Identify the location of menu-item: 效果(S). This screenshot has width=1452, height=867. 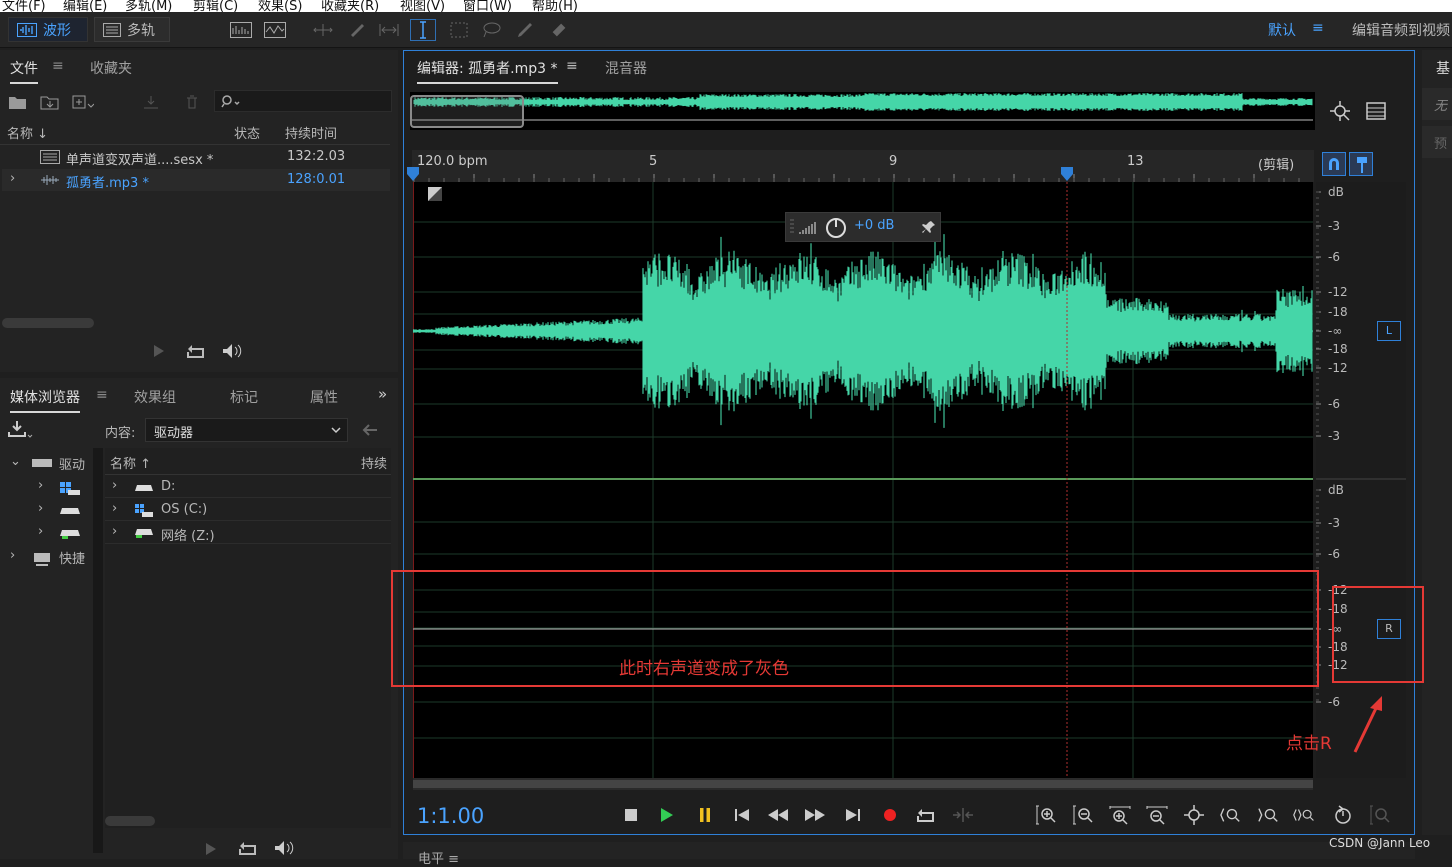
(280, 6).